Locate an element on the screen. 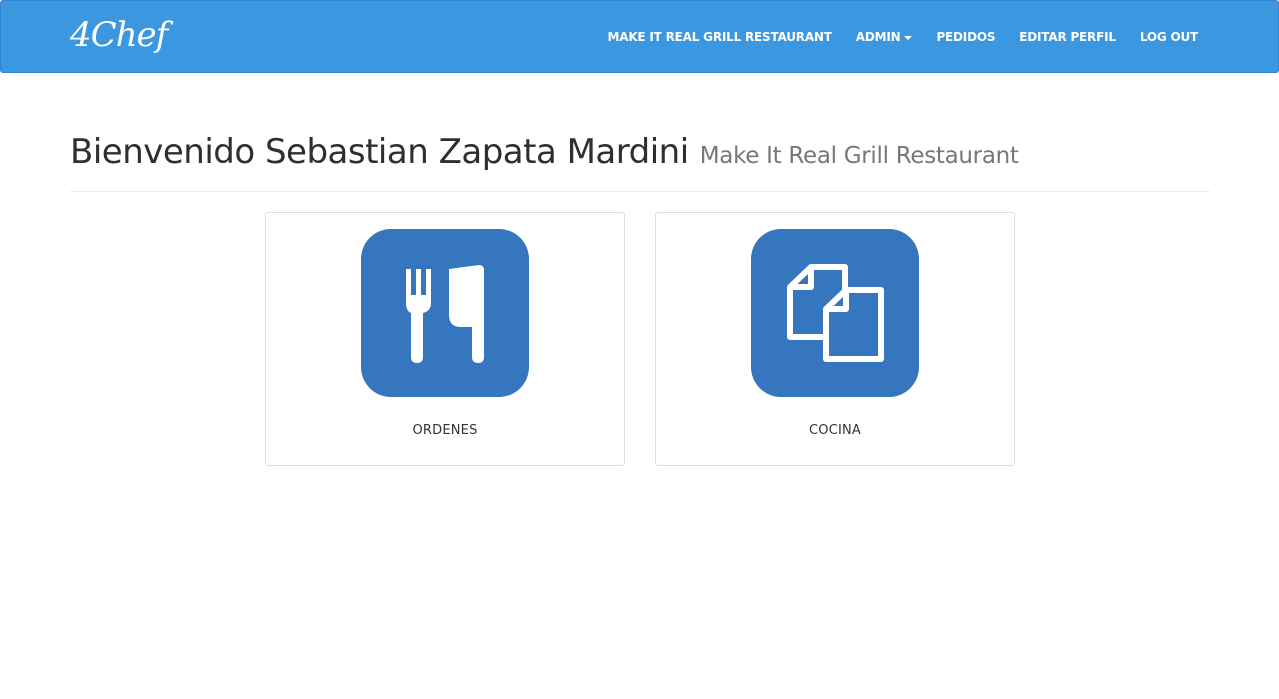  ordenes-card: ORDENES is located at coordinates (445, 339).